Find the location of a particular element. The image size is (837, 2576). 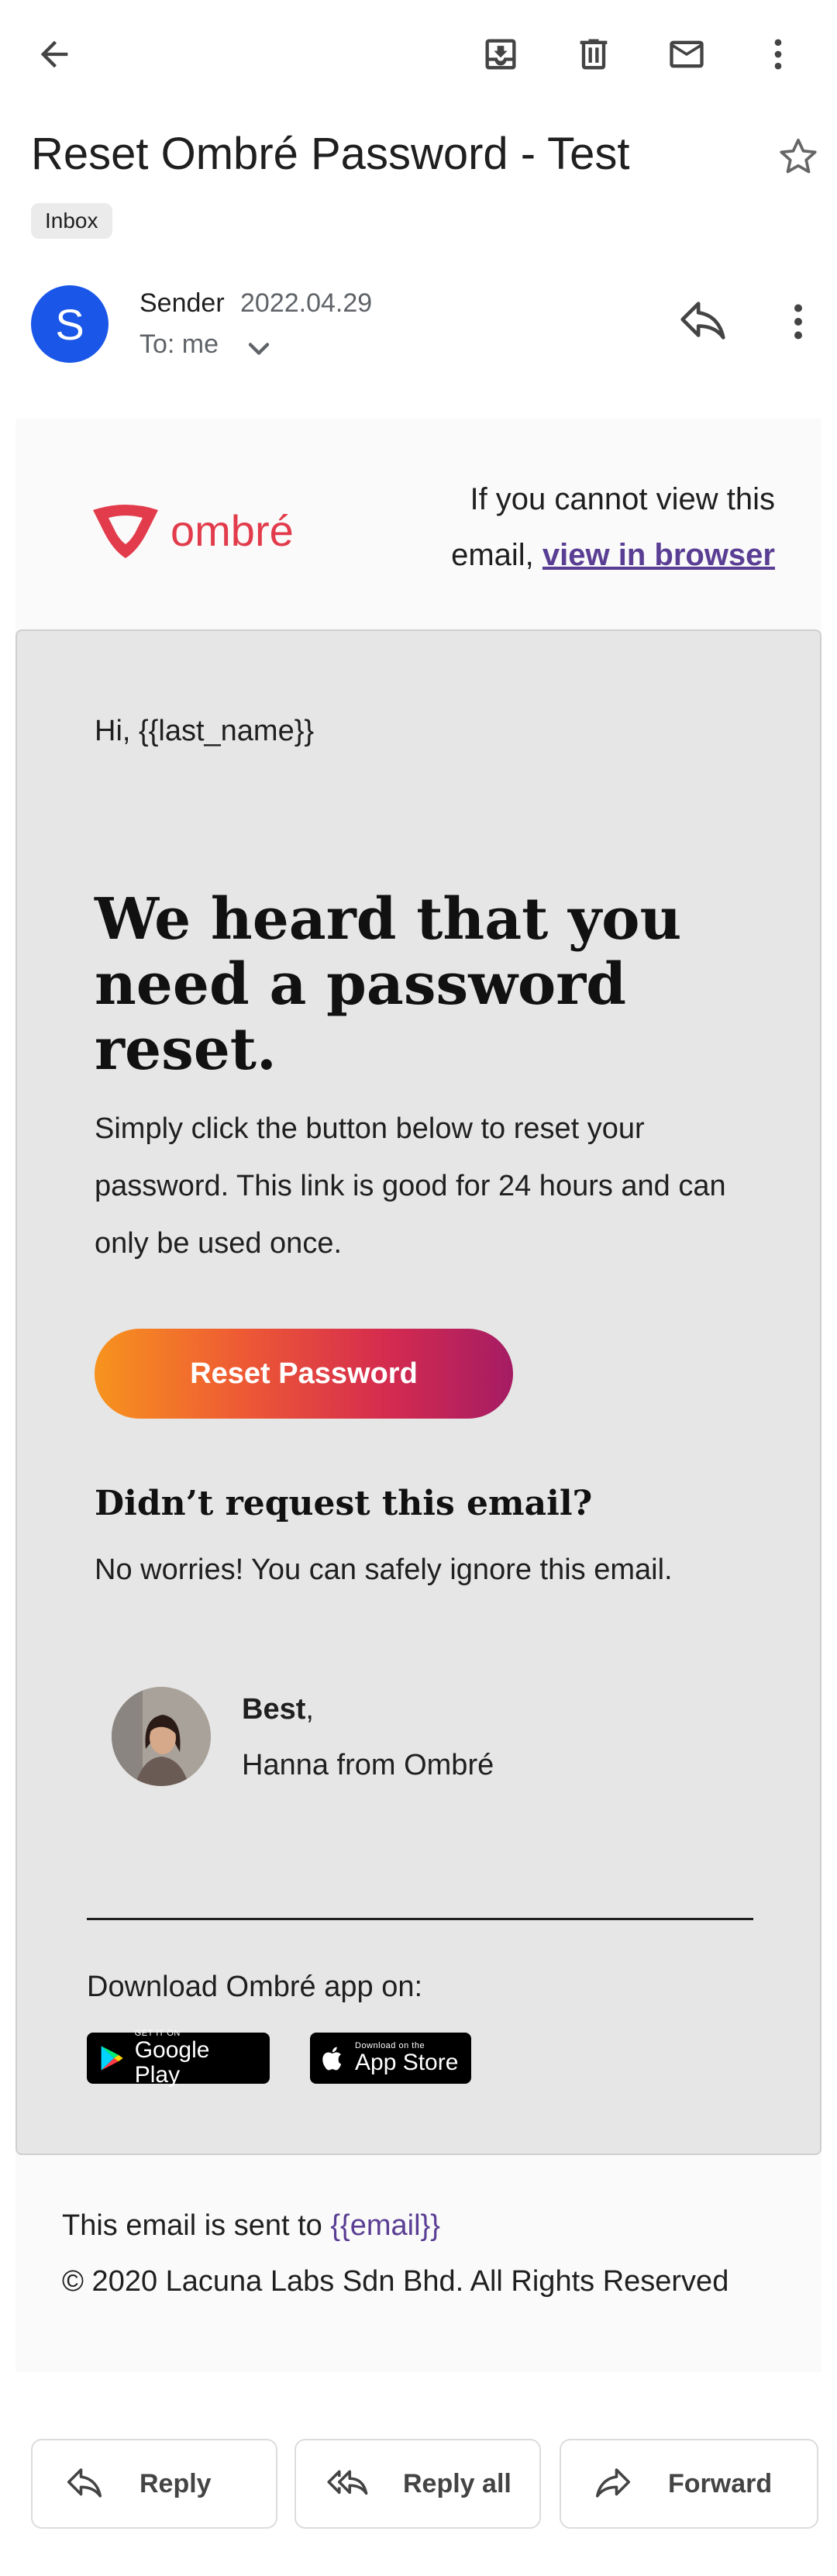

recipient-summary: To: me is located at coordinates (179, 344).